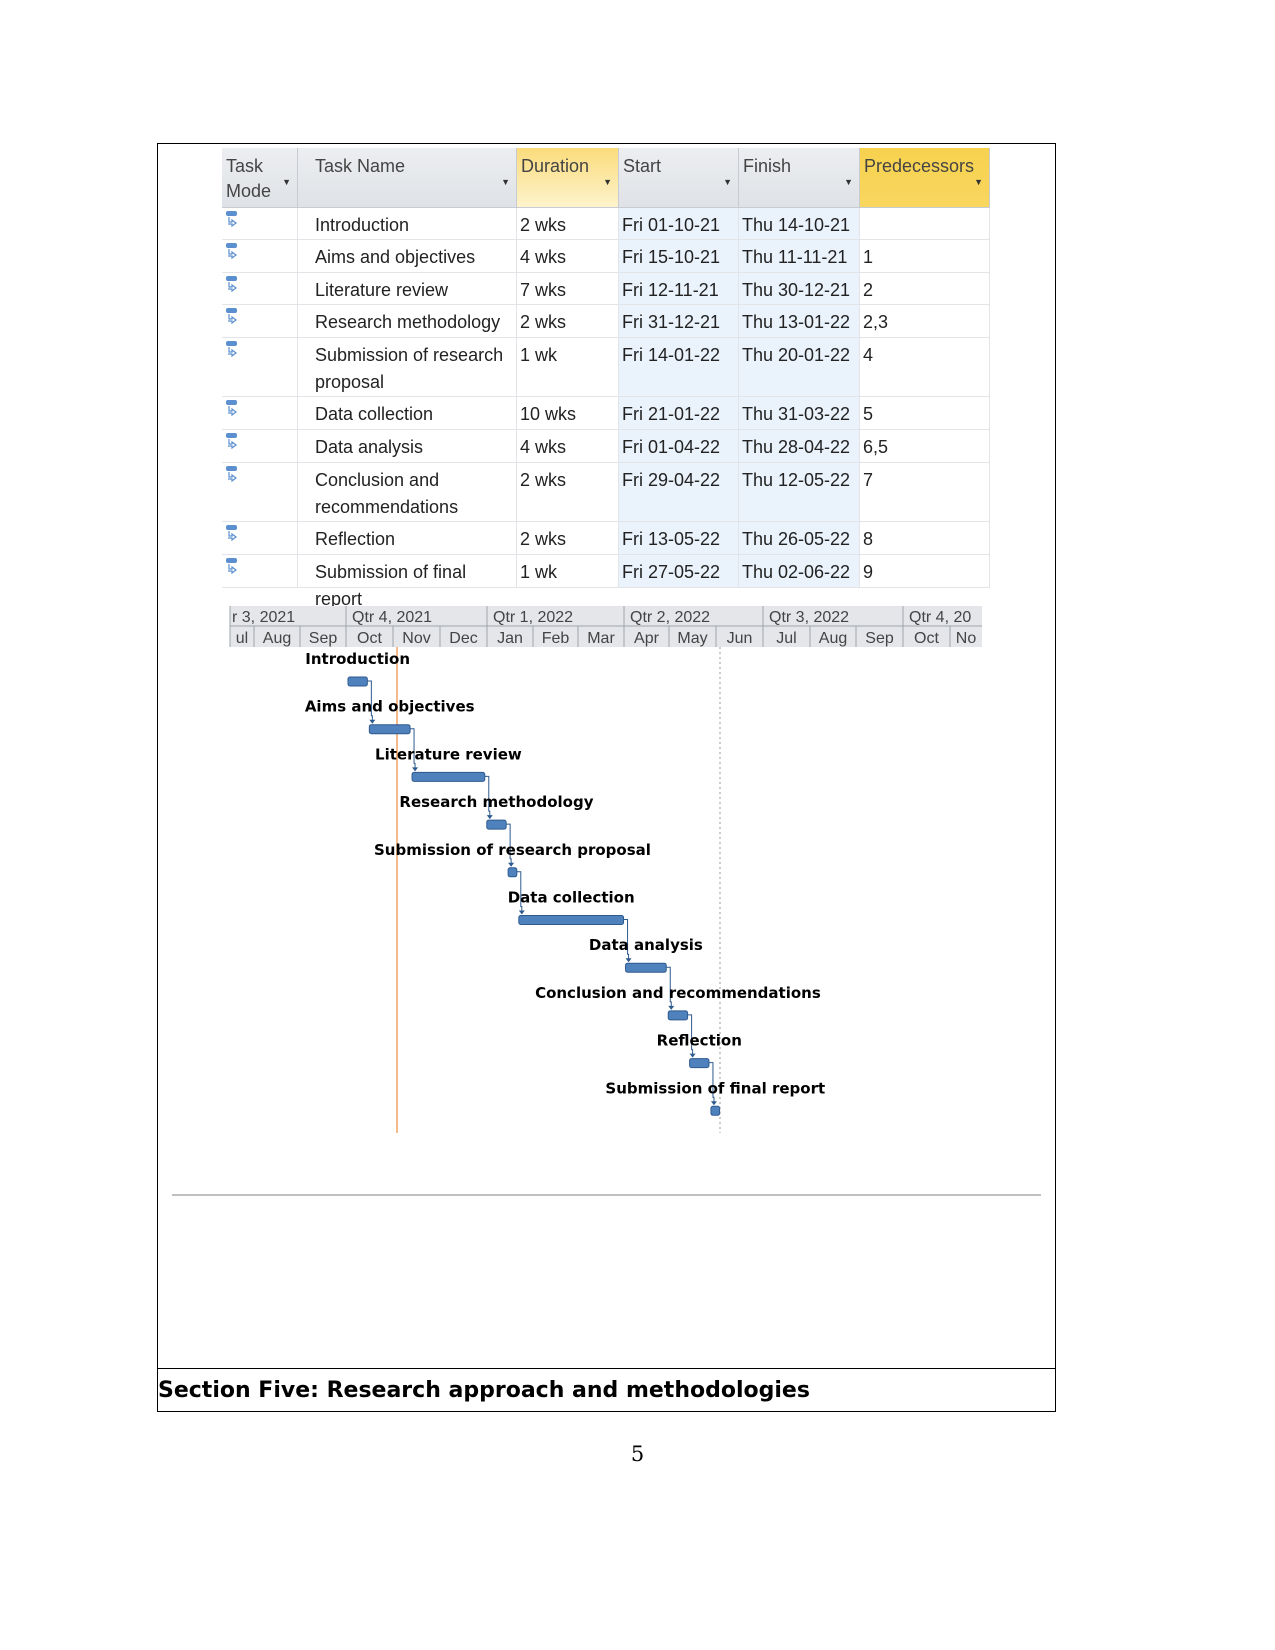 The width and height of the screenshot is (1275, 1650). What do you see at coordinates (496, 802) in the screenshot?
I see `gantt-task-label: Research methodology` at bounding box center [496, 802].